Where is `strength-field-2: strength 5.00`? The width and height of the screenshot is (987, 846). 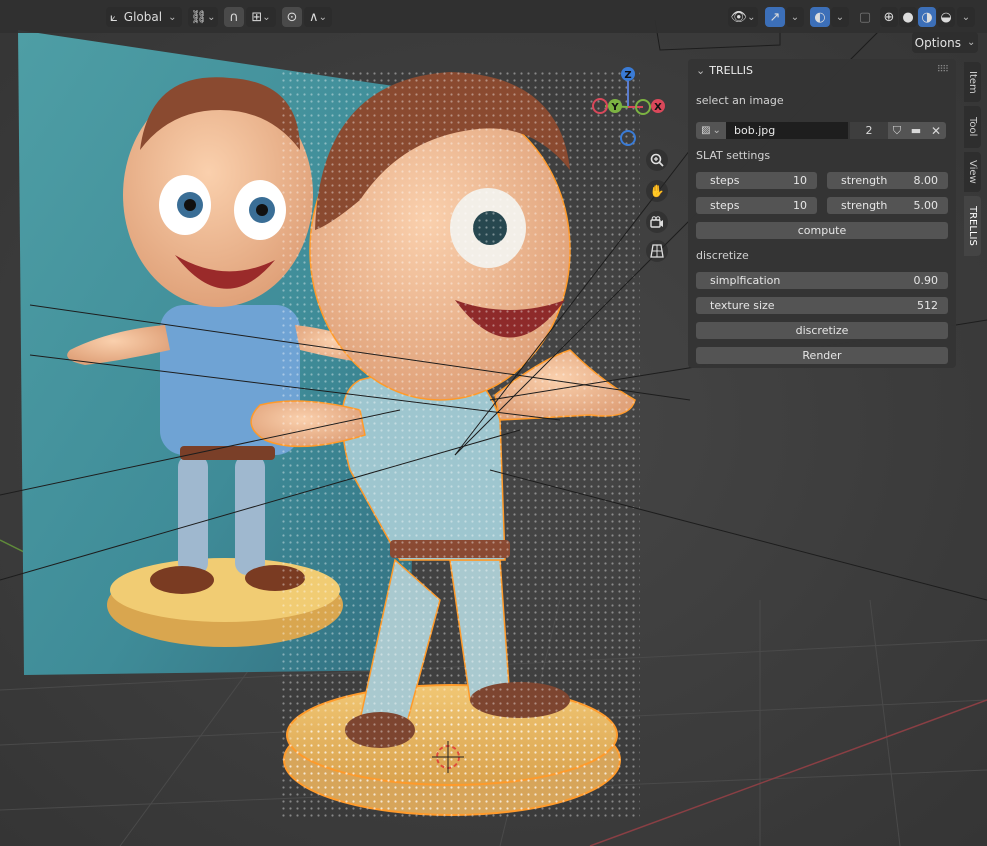
strength-field-2: strength 5.00 is located at coordinates (887, 205).